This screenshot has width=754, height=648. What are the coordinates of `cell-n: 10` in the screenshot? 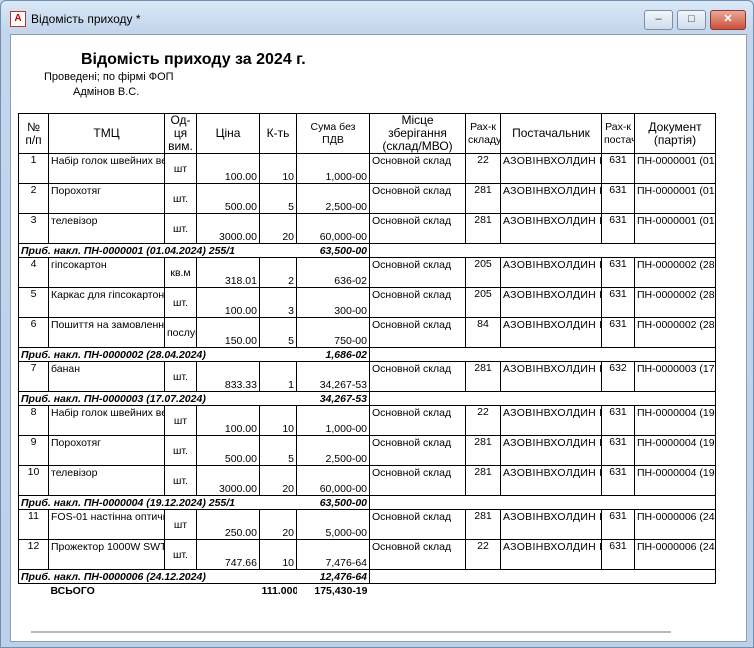 It's located at (33, 480).